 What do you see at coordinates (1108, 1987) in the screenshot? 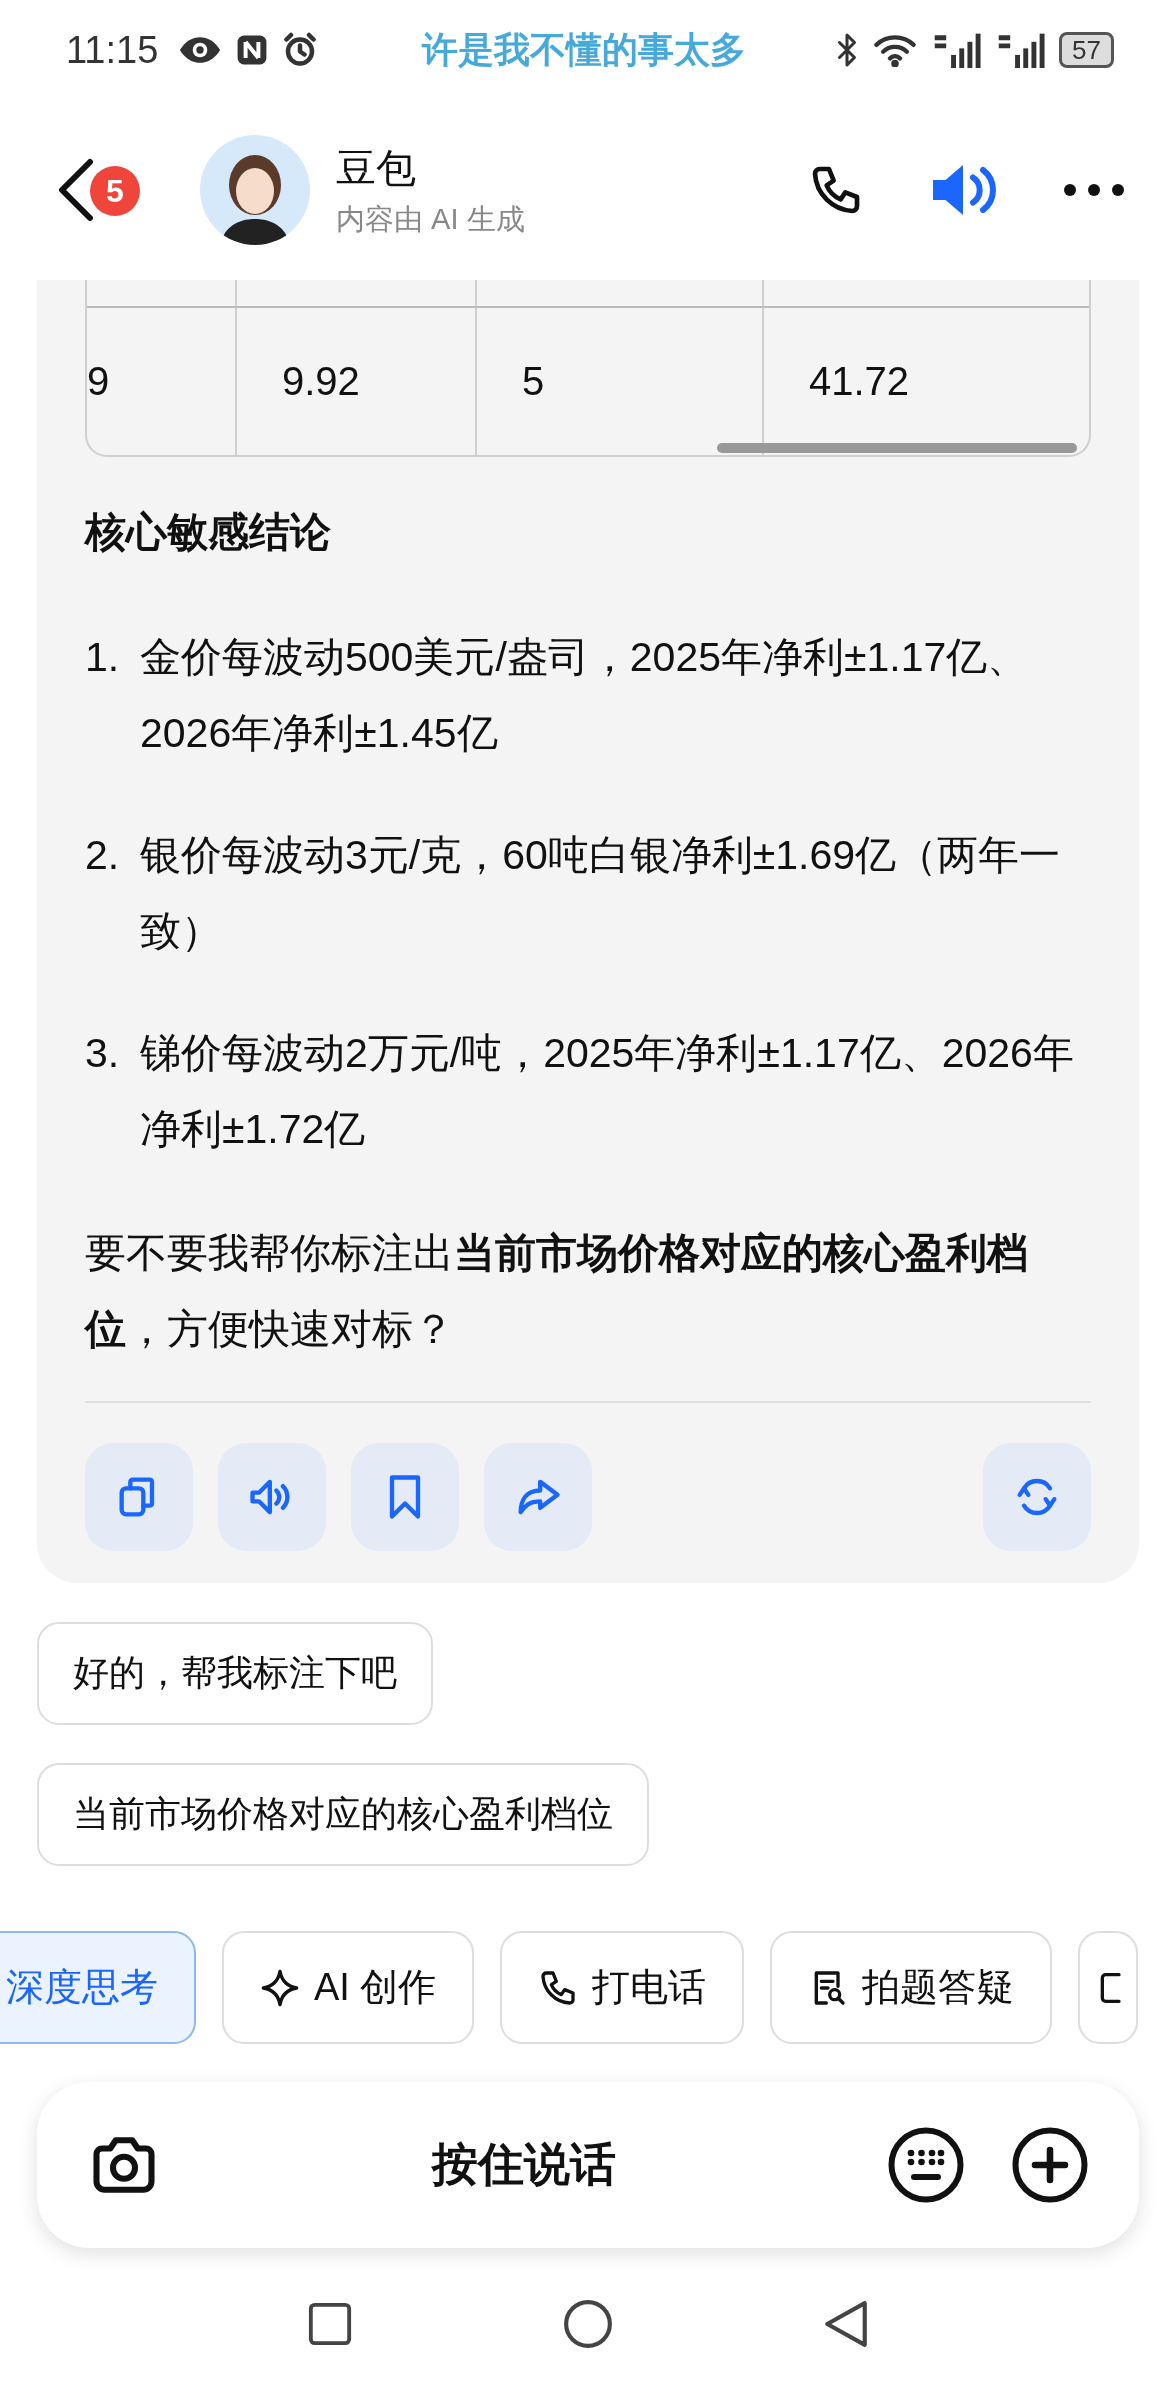
I see `tool-chip` at bounding box center [1108, 1987].